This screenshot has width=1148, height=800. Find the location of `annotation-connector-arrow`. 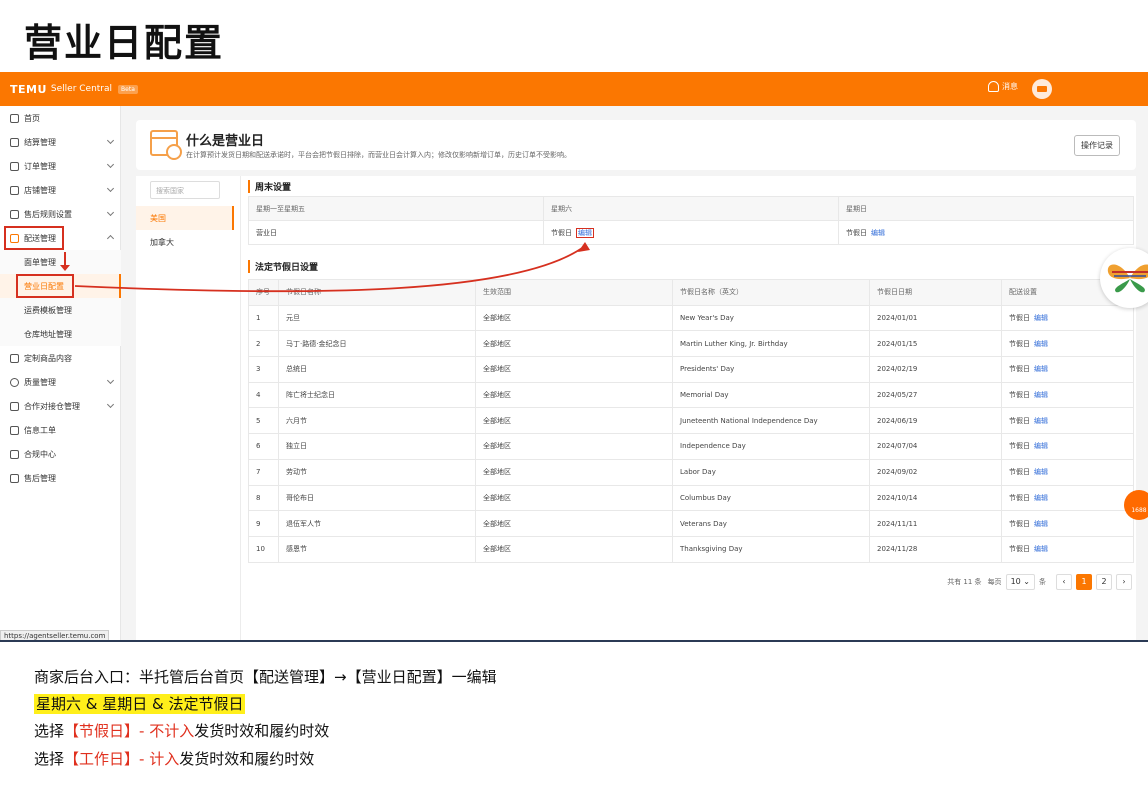

annotation-connector-arrow is located at coordinates (332, 267).